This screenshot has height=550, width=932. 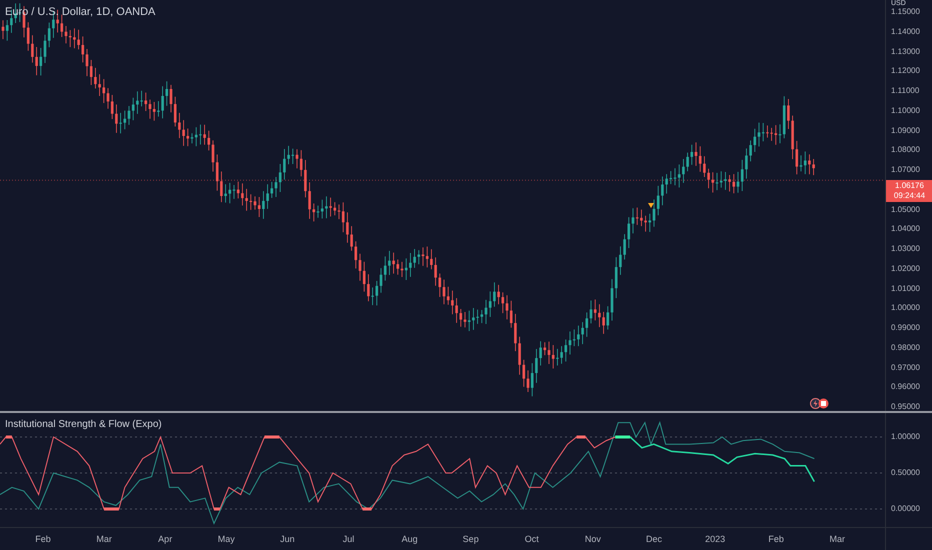 I want to click on time-label: Jul, so click(x=348, y=539).